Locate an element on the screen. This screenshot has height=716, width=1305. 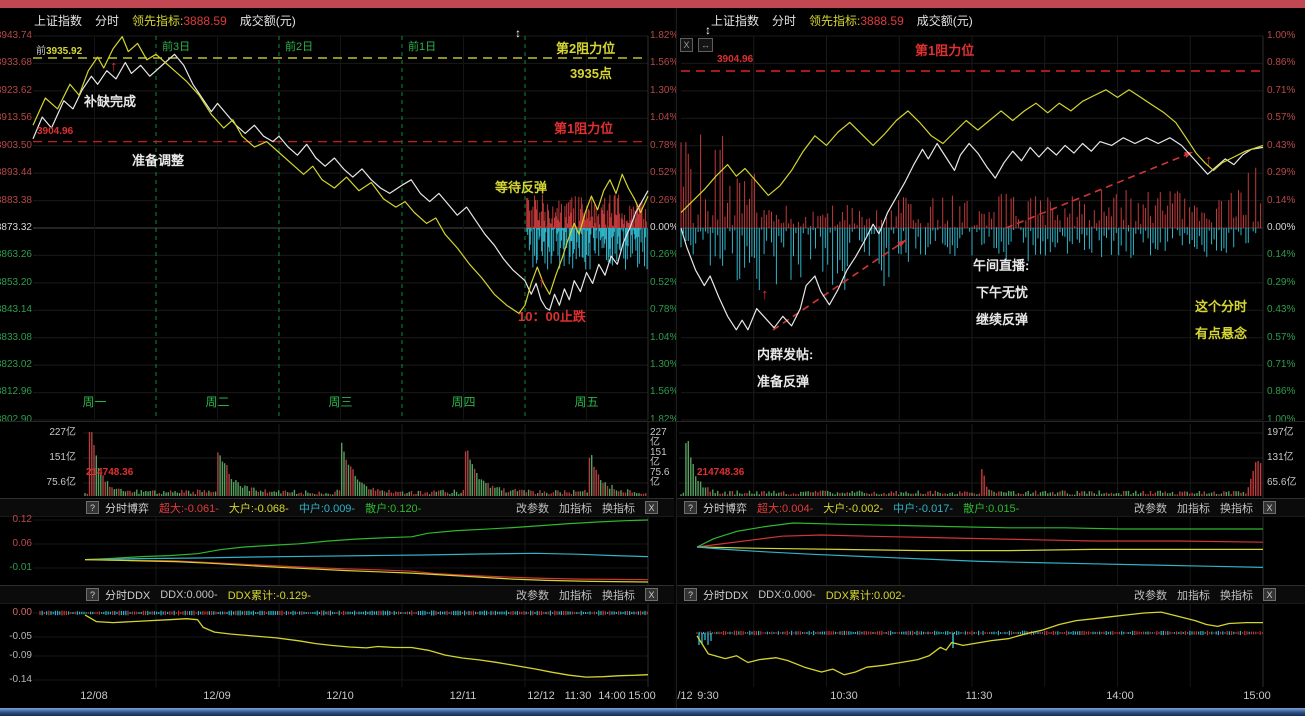
resistance2-value-annotation: 3935点 is located at coordinates (591, 73).